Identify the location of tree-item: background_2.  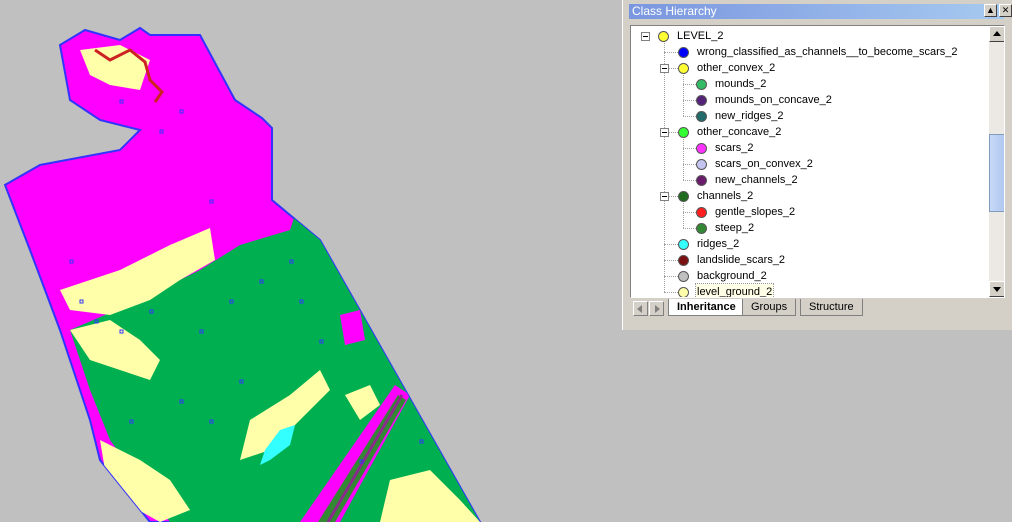
(723, 276).